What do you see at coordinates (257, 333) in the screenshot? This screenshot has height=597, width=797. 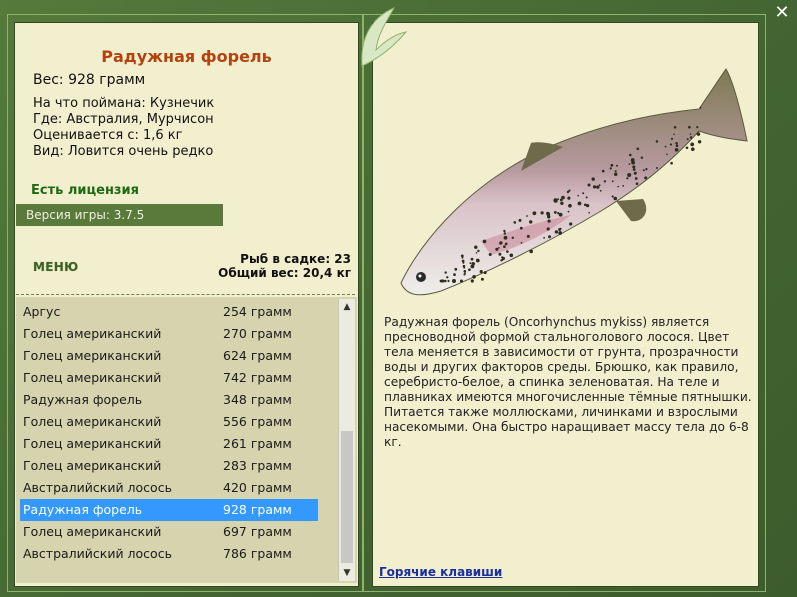 I see `list-item-weight: 270 грамм` at bounding box center [257, 333].